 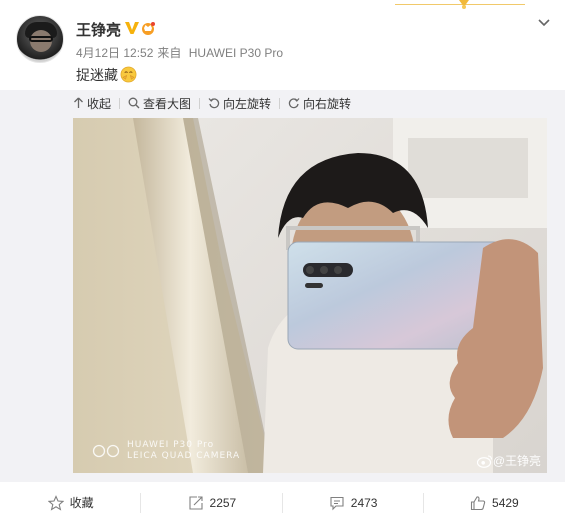 What do you see at coordinates (294, 103) in the screenshot?
I see `rotate-right-icon` at bounding box center [294, 103].